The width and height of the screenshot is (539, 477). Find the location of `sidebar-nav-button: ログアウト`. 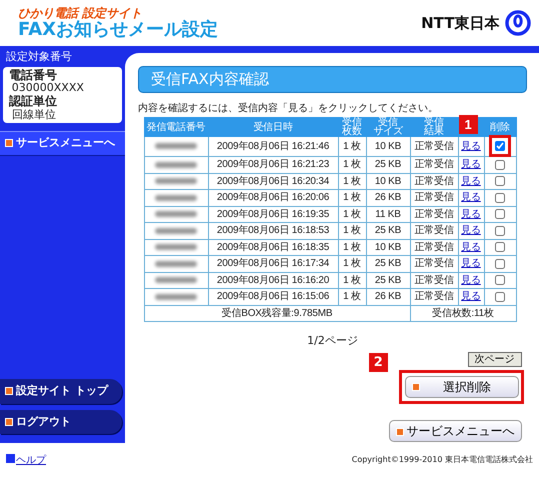

sidebar-nav-button: ログアウト is located at coordinates (61, 422).